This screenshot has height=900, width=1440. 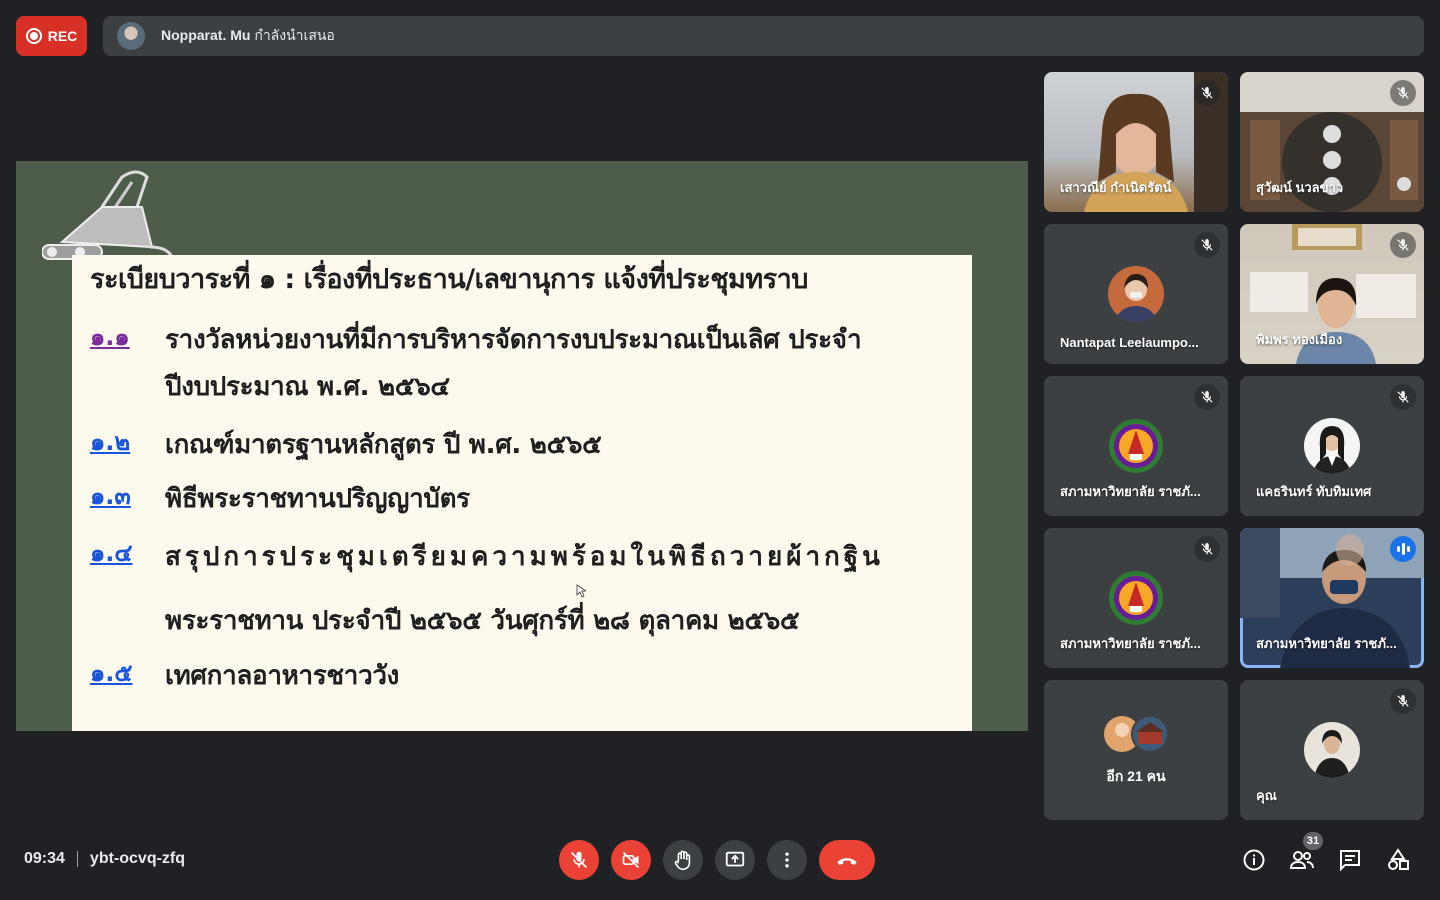 I want to click on presenter-text: Nopparat. Mu กำลังนำเสนอ, so click(x=248, y=36).